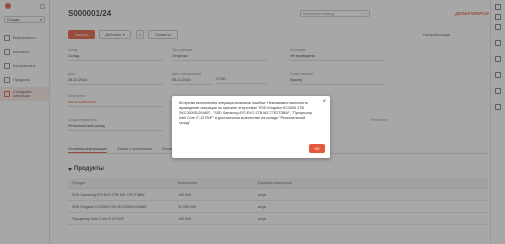 The height and width of the screenshot is (244, 505). What do you see at coordinates (324, 102) in the screenshot?
I see `close-icon: ×` at bounding box center [324, 102].